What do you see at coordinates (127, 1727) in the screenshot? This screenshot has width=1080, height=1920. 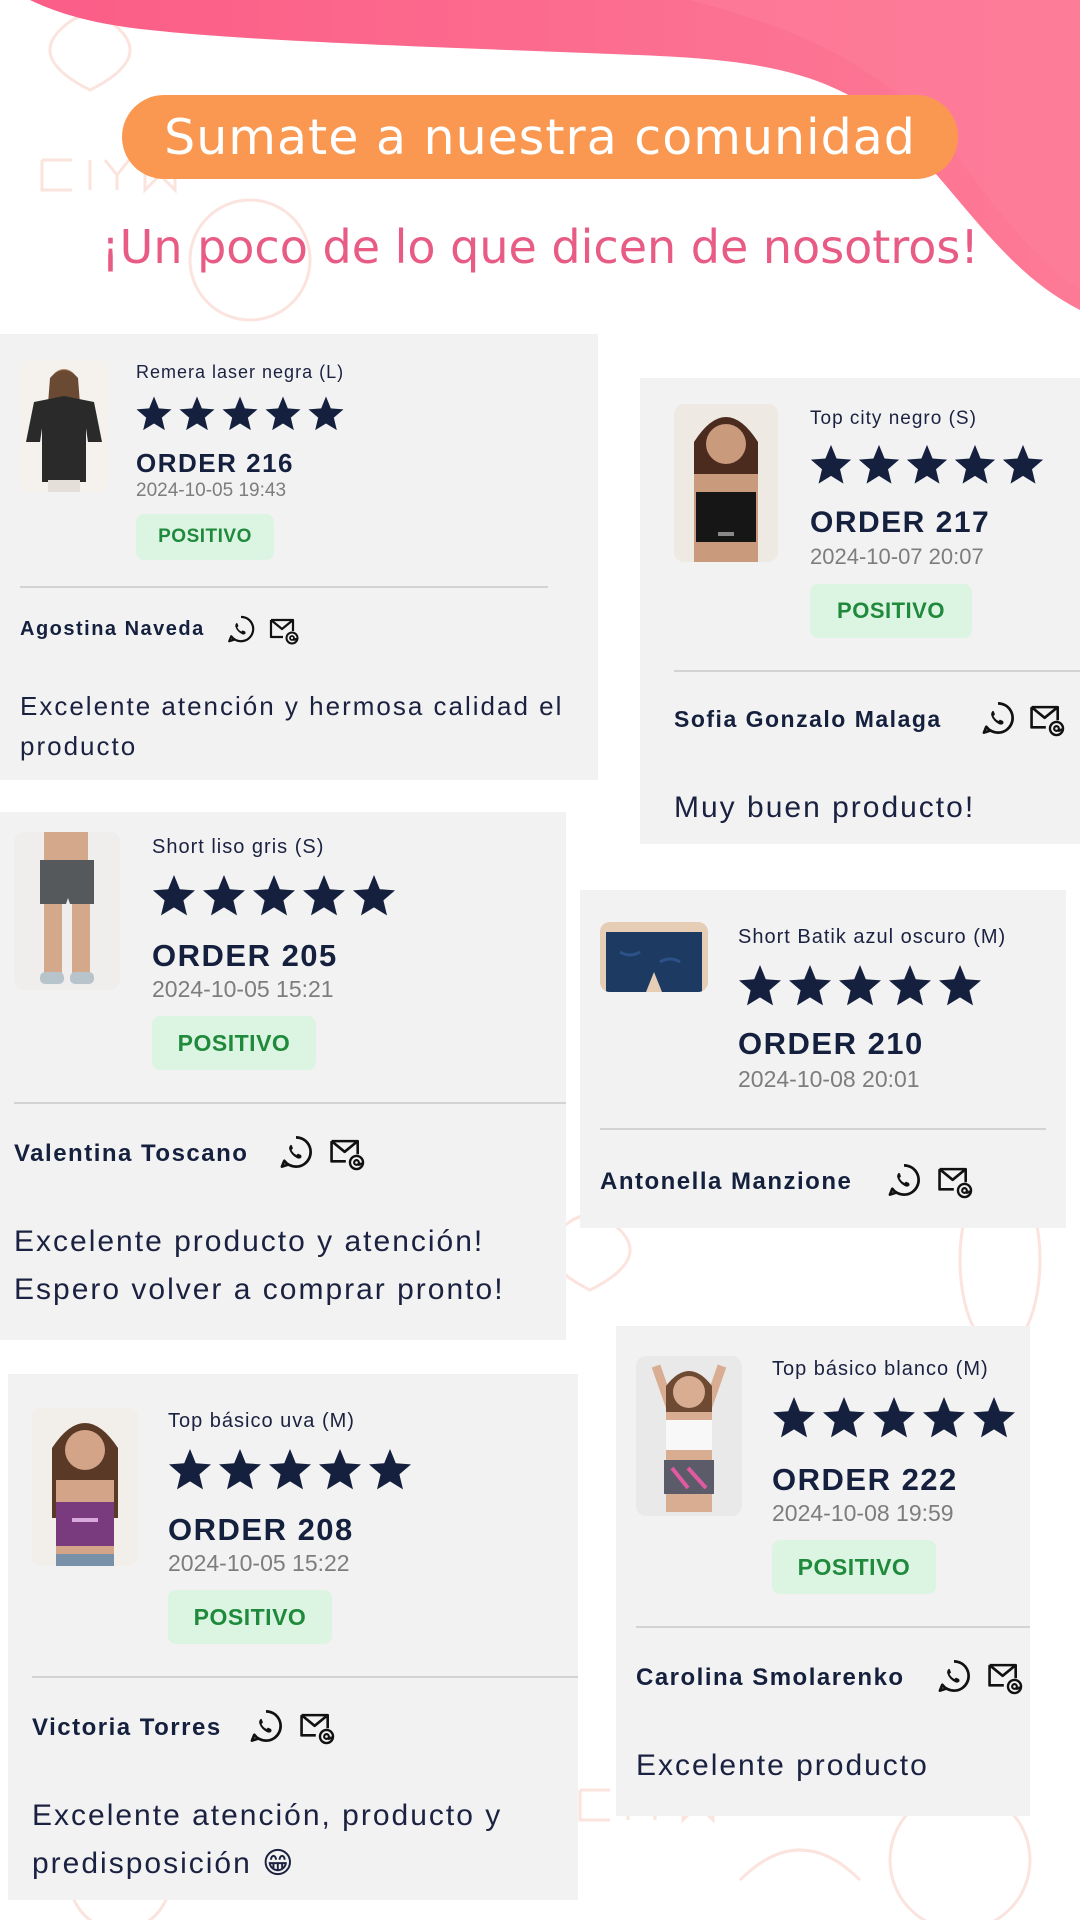 I see `customer-name: Victoria Torres` at bounding box center [127, 1727].